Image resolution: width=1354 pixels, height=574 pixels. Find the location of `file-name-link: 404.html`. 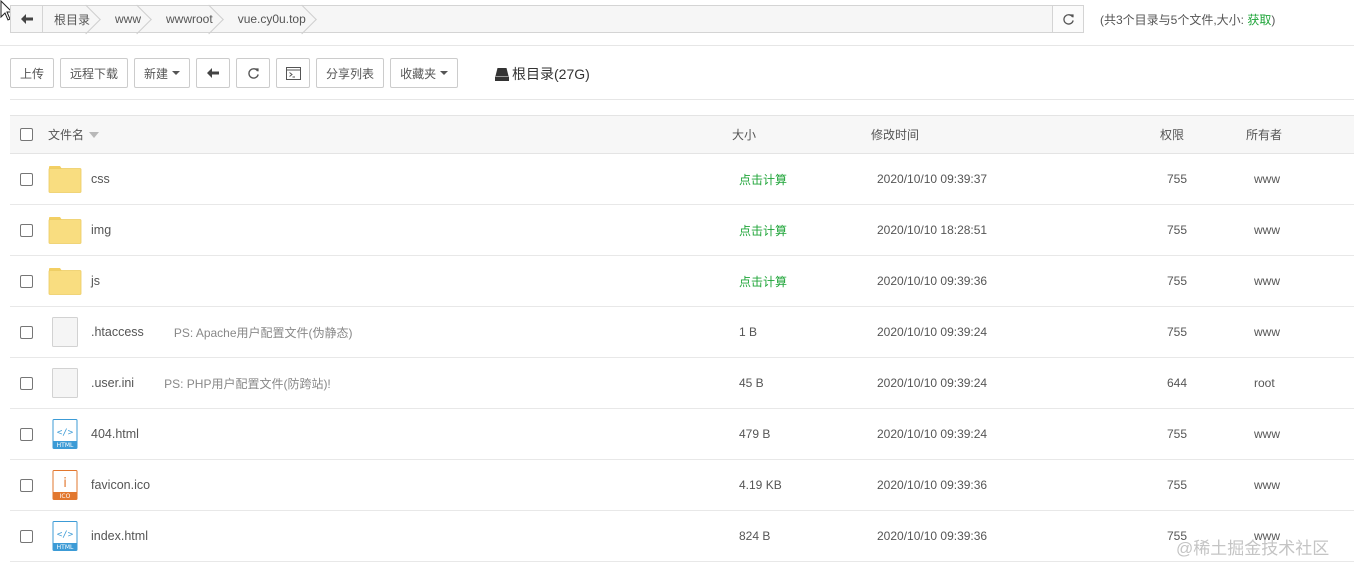

file-name-link: 404.html is located at coordinates (115, 434).